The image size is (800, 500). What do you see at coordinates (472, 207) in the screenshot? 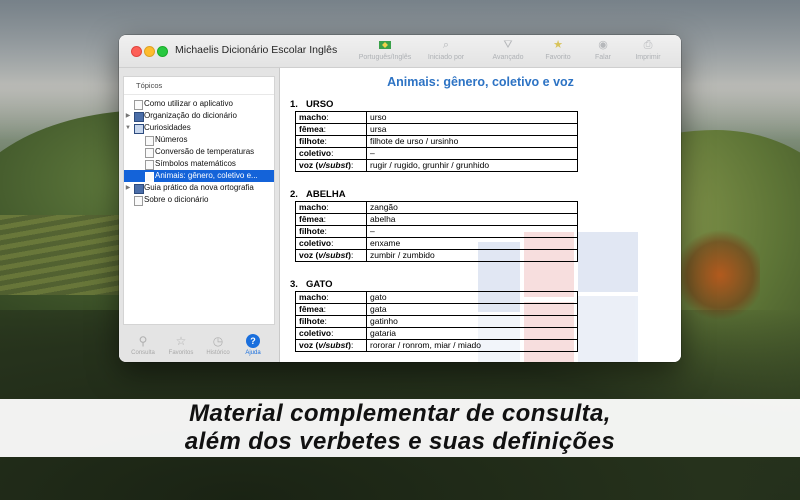
I see `value-cell: zangão` at bounding box center [472, 207].